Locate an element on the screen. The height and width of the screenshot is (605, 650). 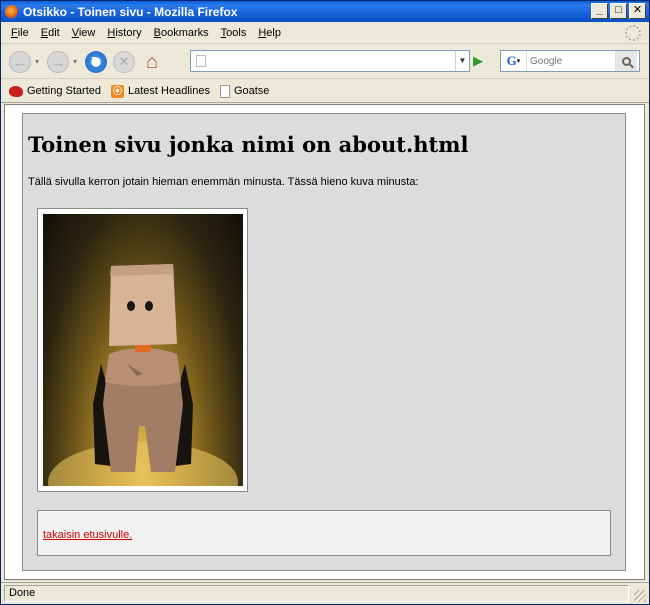
status-text: Done is located at coordinates (316, 593).